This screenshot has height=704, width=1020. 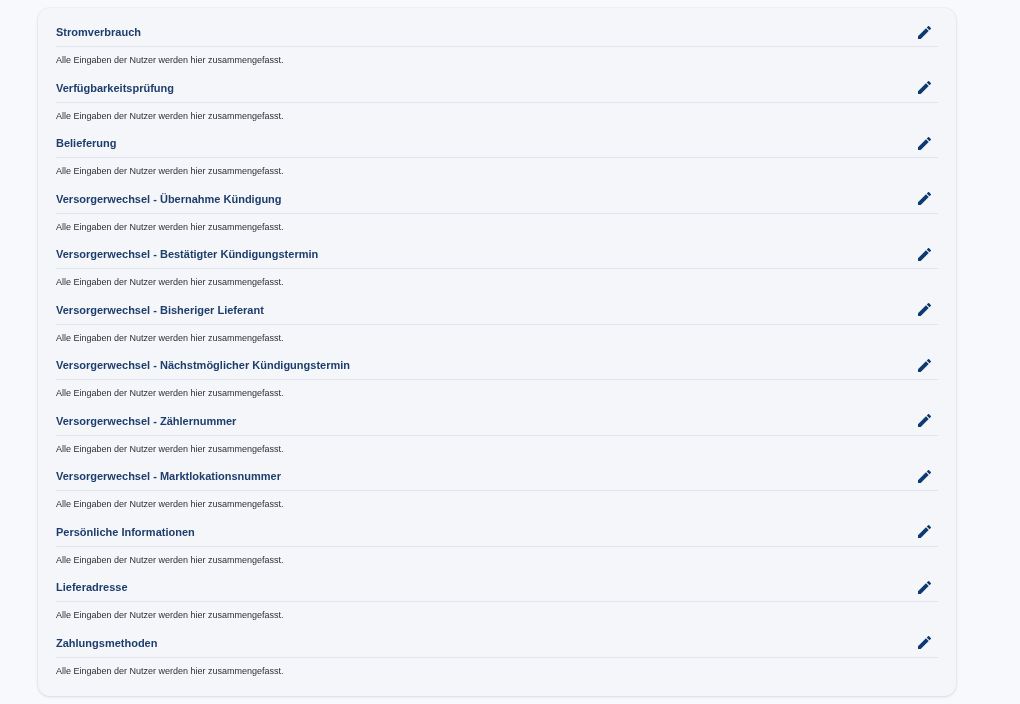 I want to click on section-title: Versorgerwechsel - Übernahme Kündigung, so click(x=169, y=198).